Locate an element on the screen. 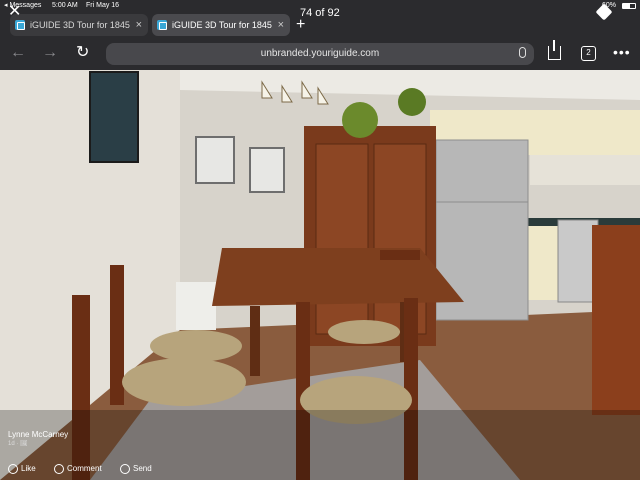  share-icon is located at coordinates (554, 50).